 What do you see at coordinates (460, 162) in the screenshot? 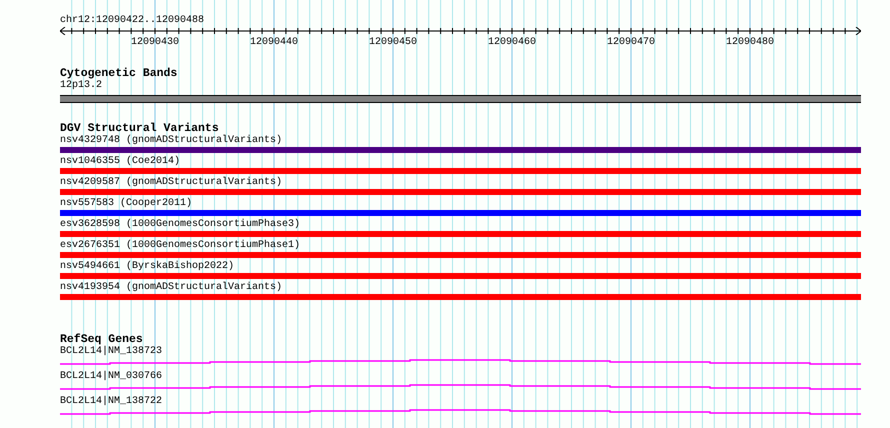
I see `variant-label: nsv1046355 (Coe2014)` at bounding box center [460, 162].